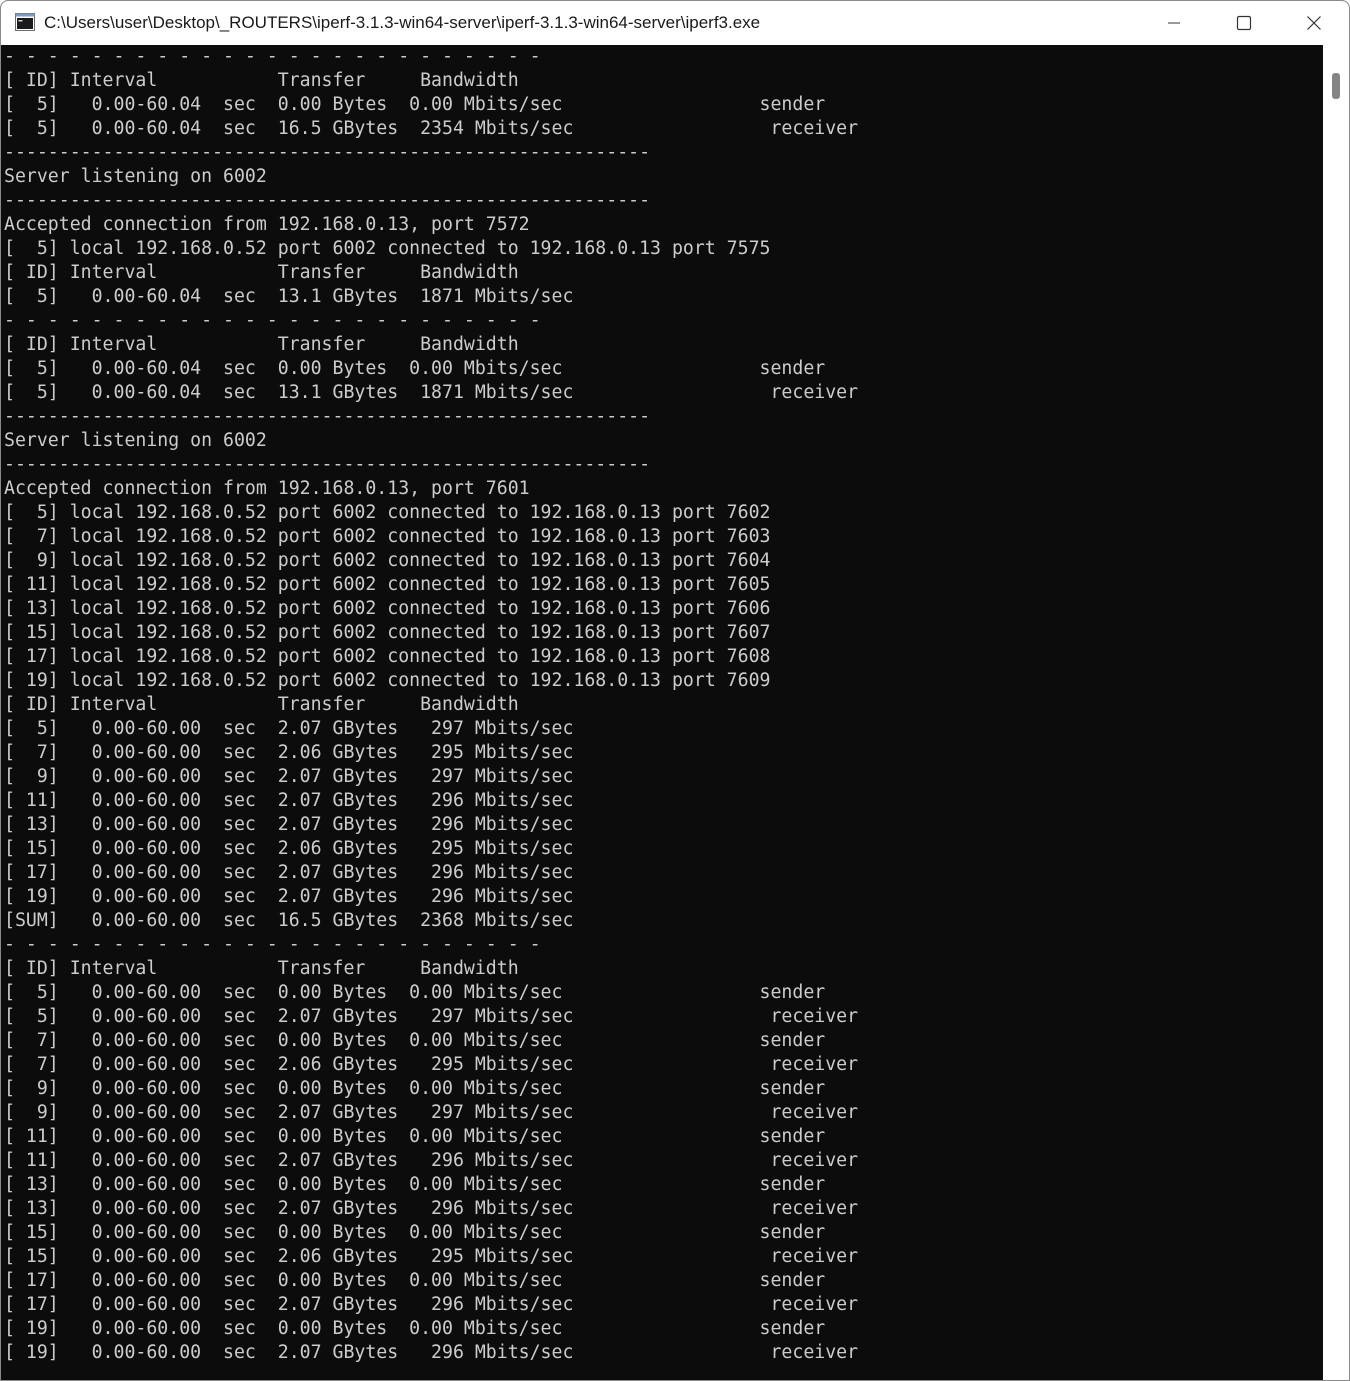 The width and height of the screenshot is (1350, 1381). I want to click on console-app-icon, so click(25, 22).